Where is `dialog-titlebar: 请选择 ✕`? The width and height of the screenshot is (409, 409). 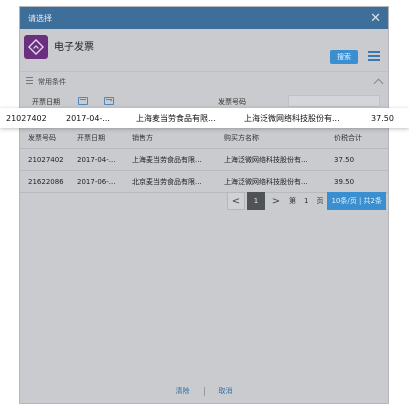 dialog-titlebar: 请选择 ✕ is located at coordinates (204, 18).